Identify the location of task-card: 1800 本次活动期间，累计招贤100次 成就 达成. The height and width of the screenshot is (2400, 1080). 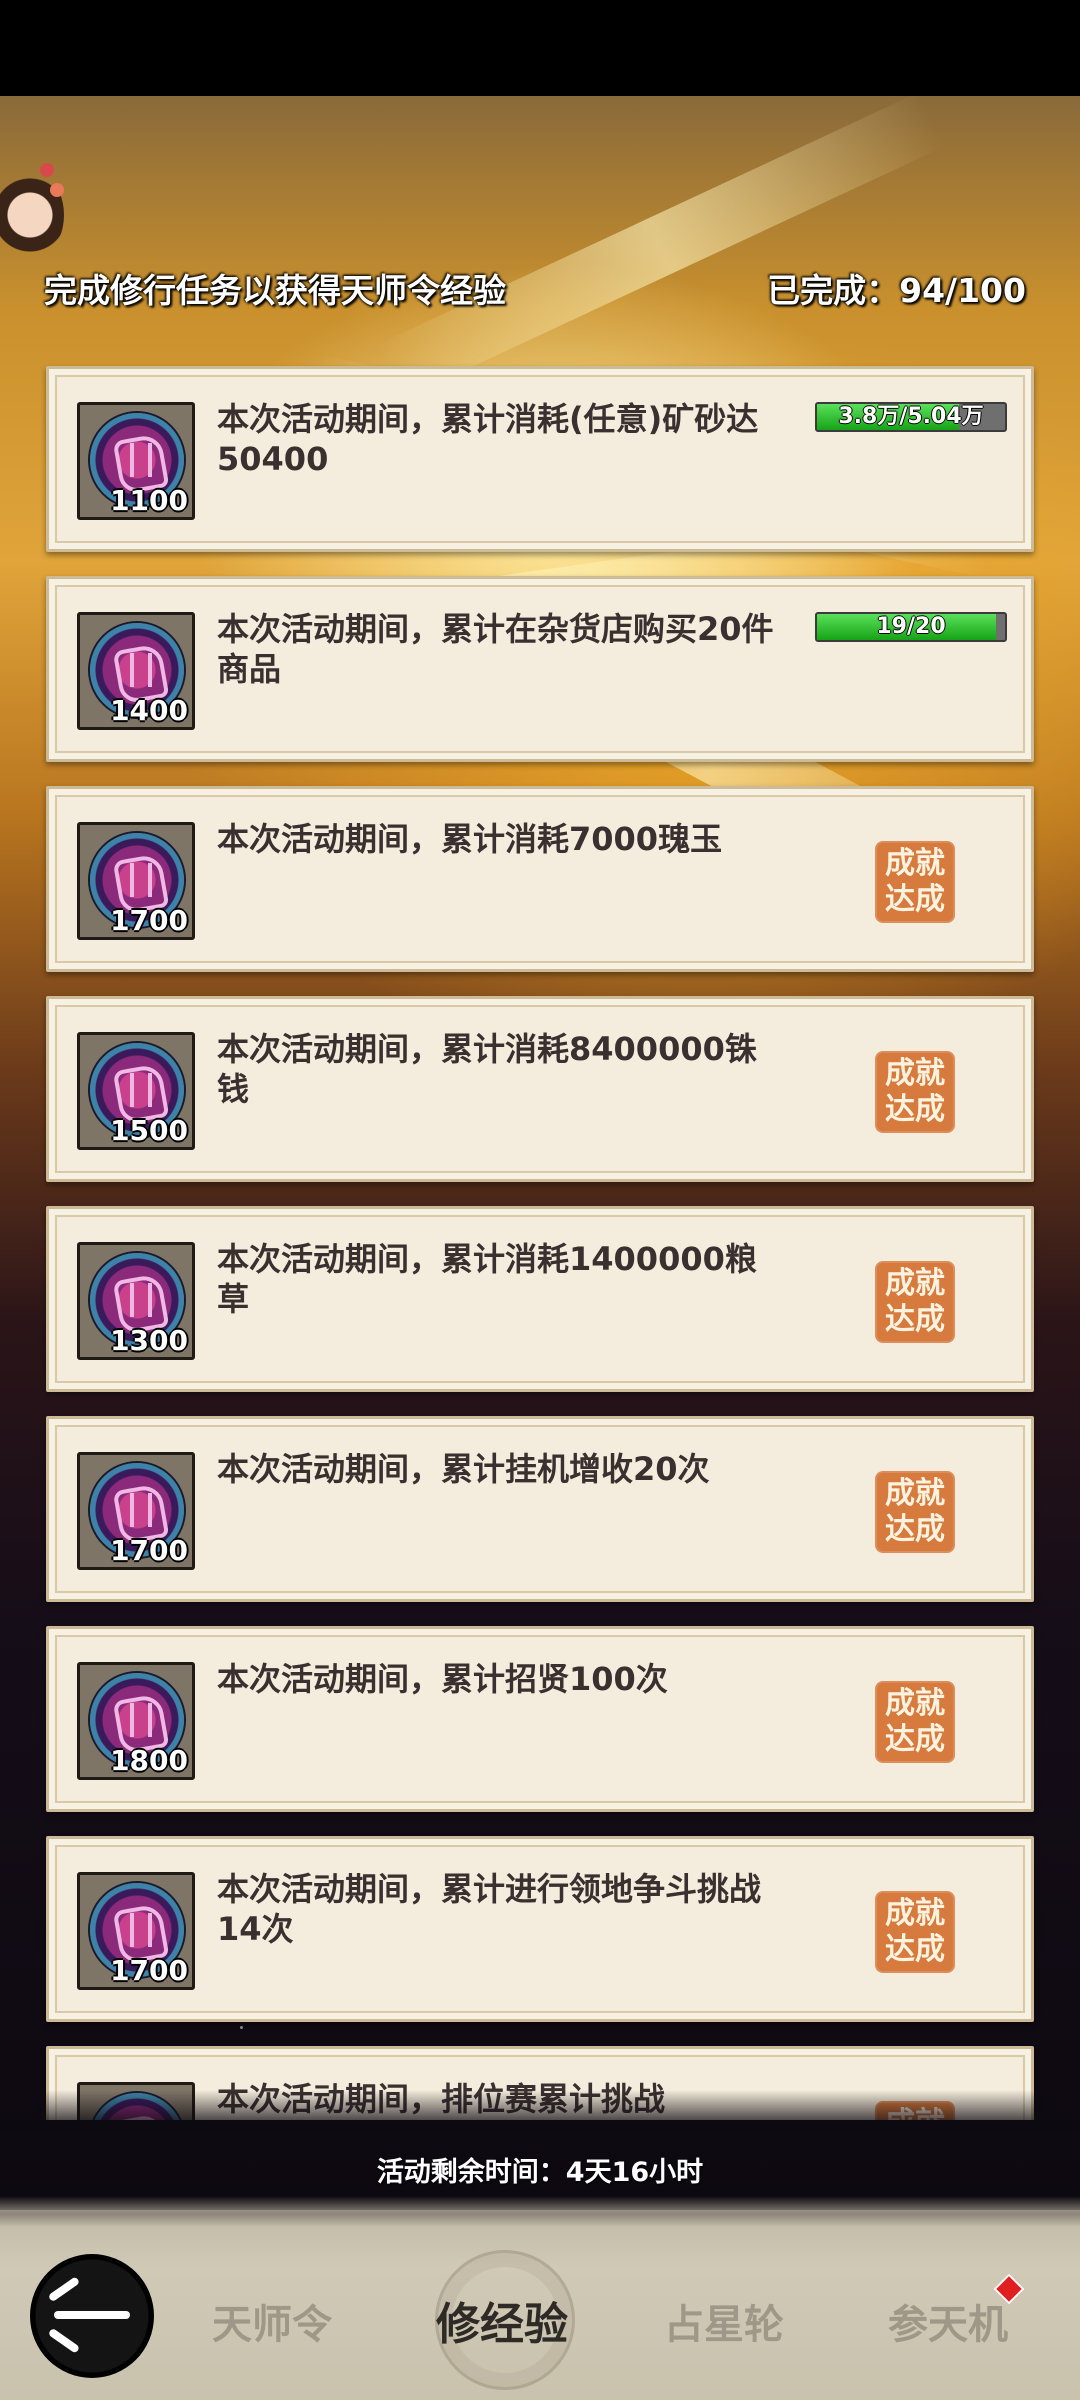
(540, 1719).